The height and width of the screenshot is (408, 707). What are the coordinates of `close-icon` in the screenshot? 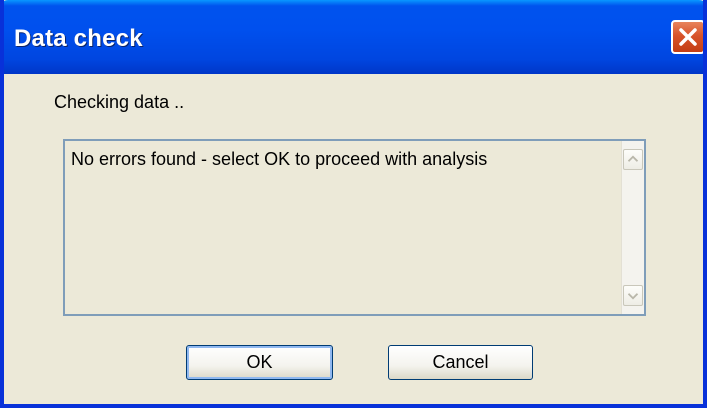 It's located at (688, 37).